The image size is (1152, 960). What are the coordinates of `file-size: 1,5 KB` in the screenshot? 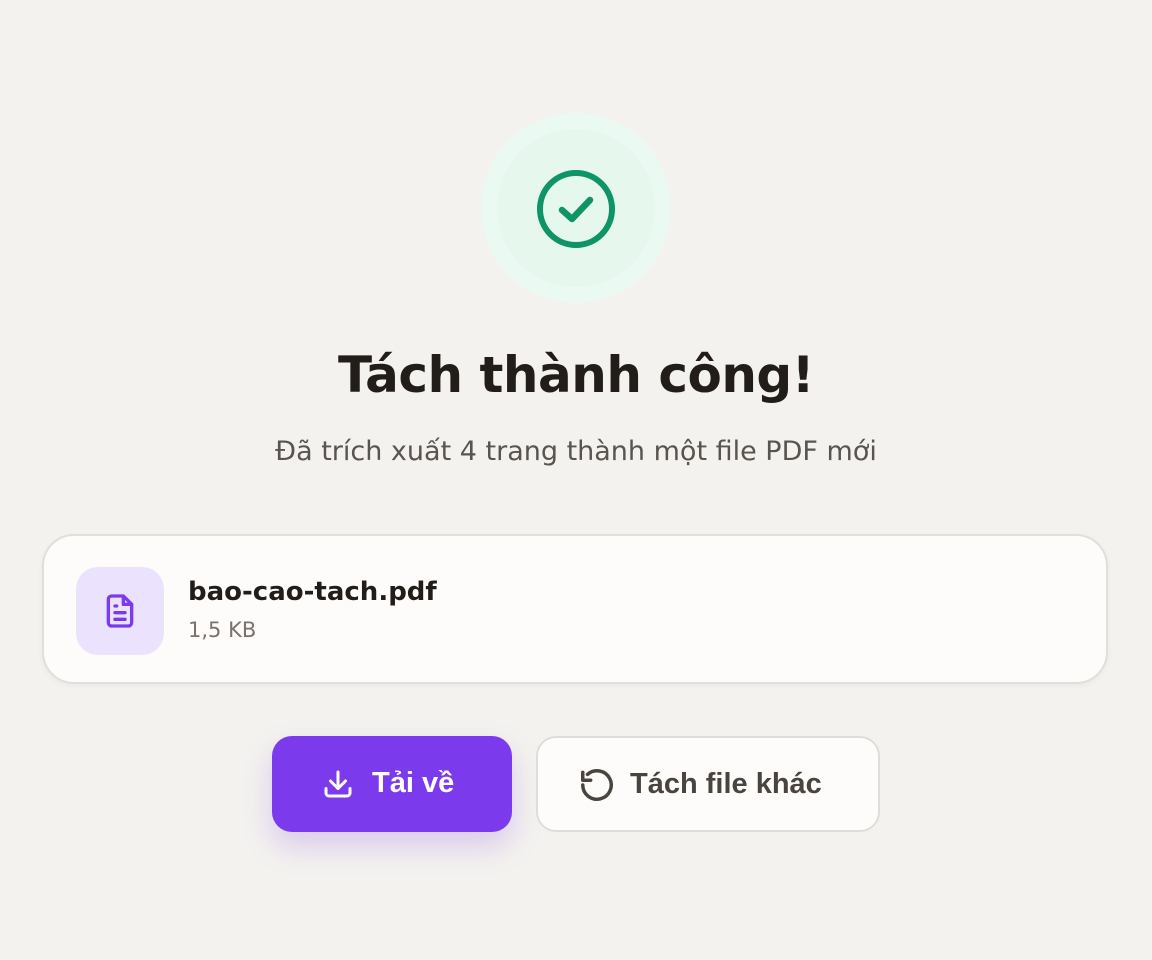 It's located at (222, 630).